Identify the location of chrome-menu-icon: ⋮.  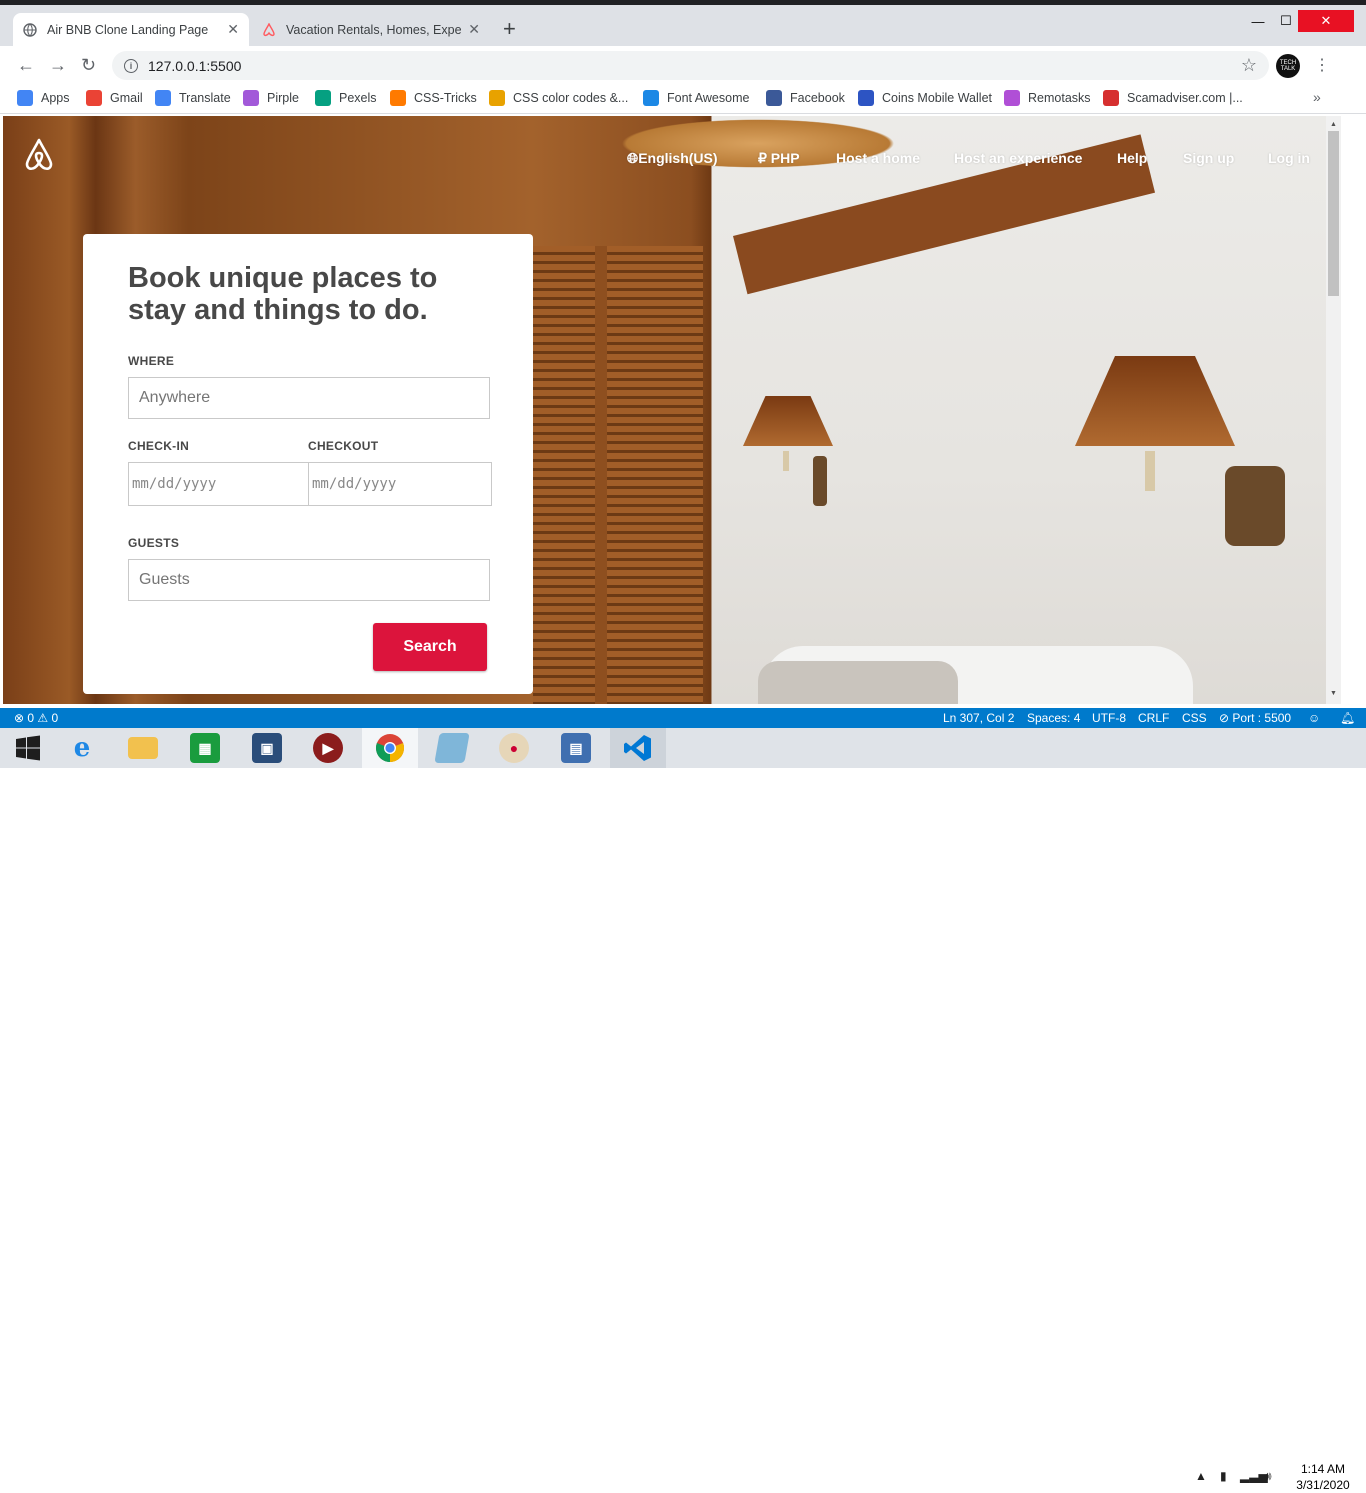
(1322, 65).